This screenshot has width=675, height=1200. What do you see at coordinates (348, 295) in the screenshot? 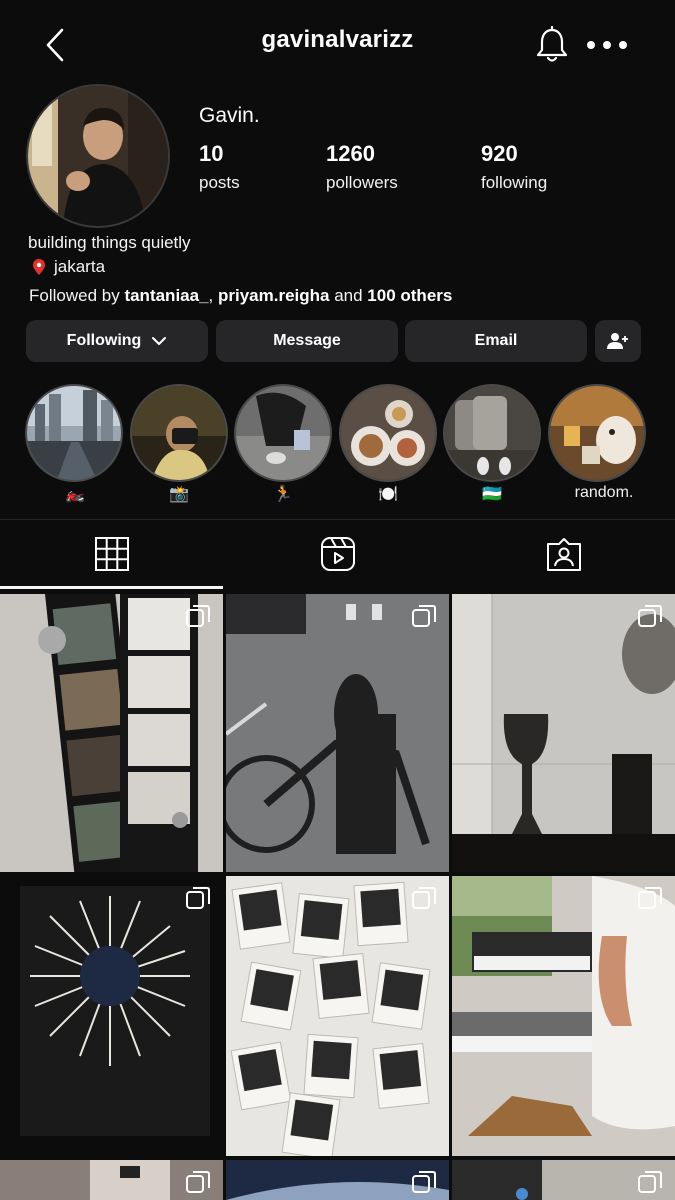
I see `followed-by-and: and` at bounding box center [348, 295].